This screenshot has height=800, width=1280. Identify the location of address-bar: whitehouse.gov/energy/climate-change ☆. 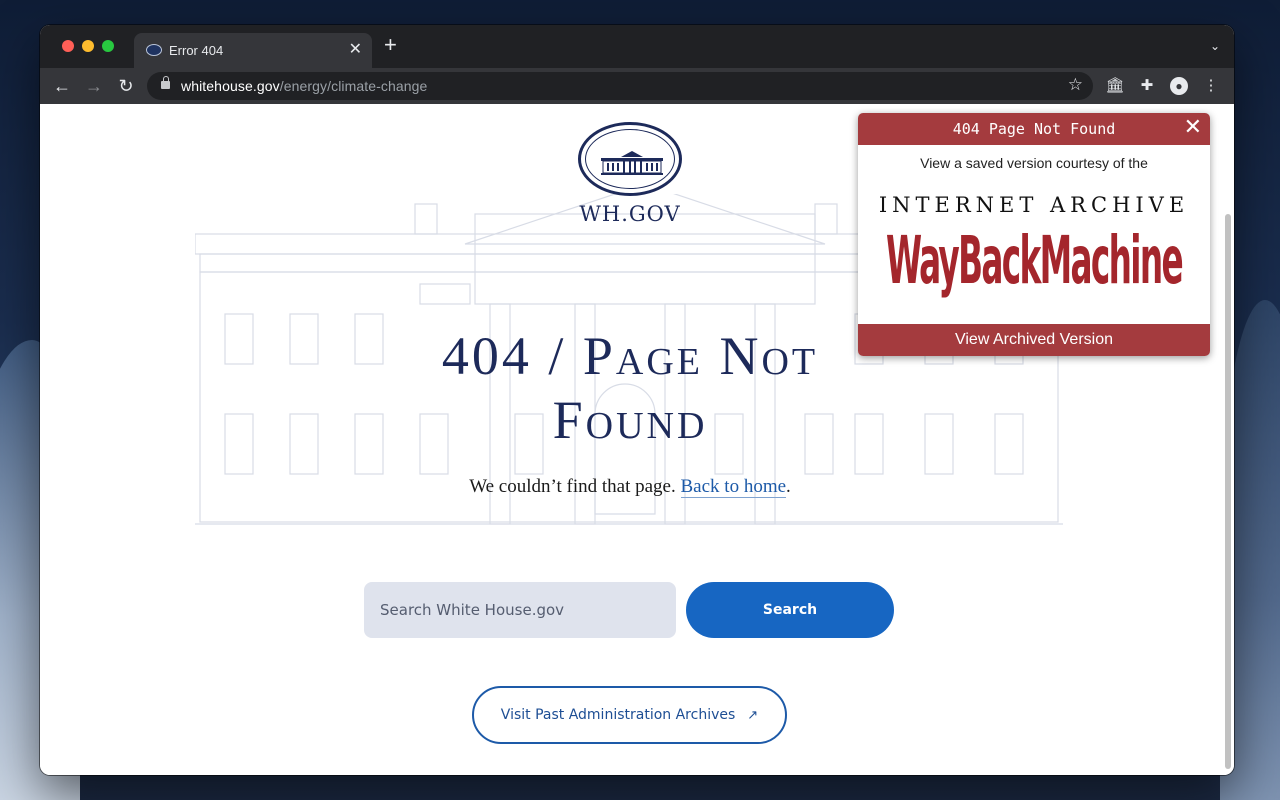
(620, 86).